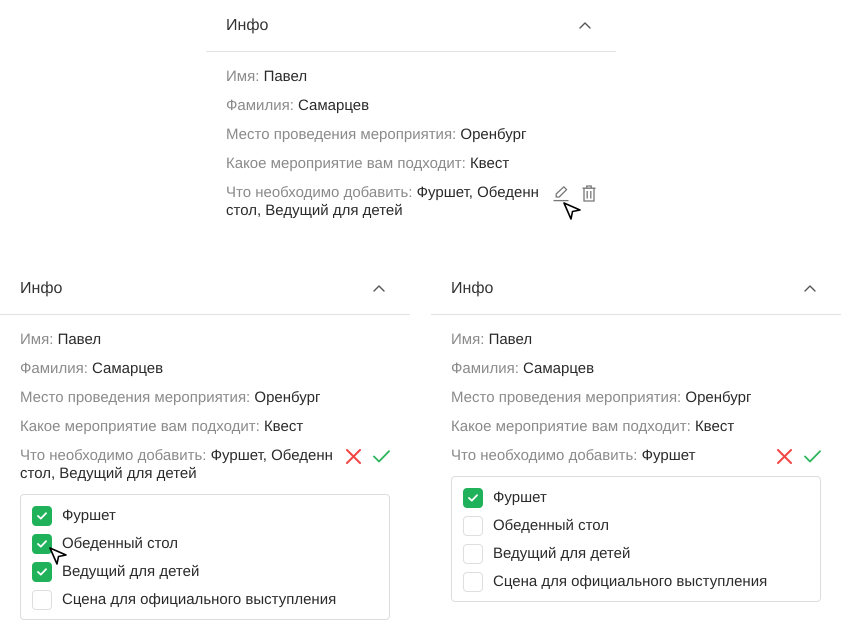  I want to click on pencil-icon, so click(561, 193).